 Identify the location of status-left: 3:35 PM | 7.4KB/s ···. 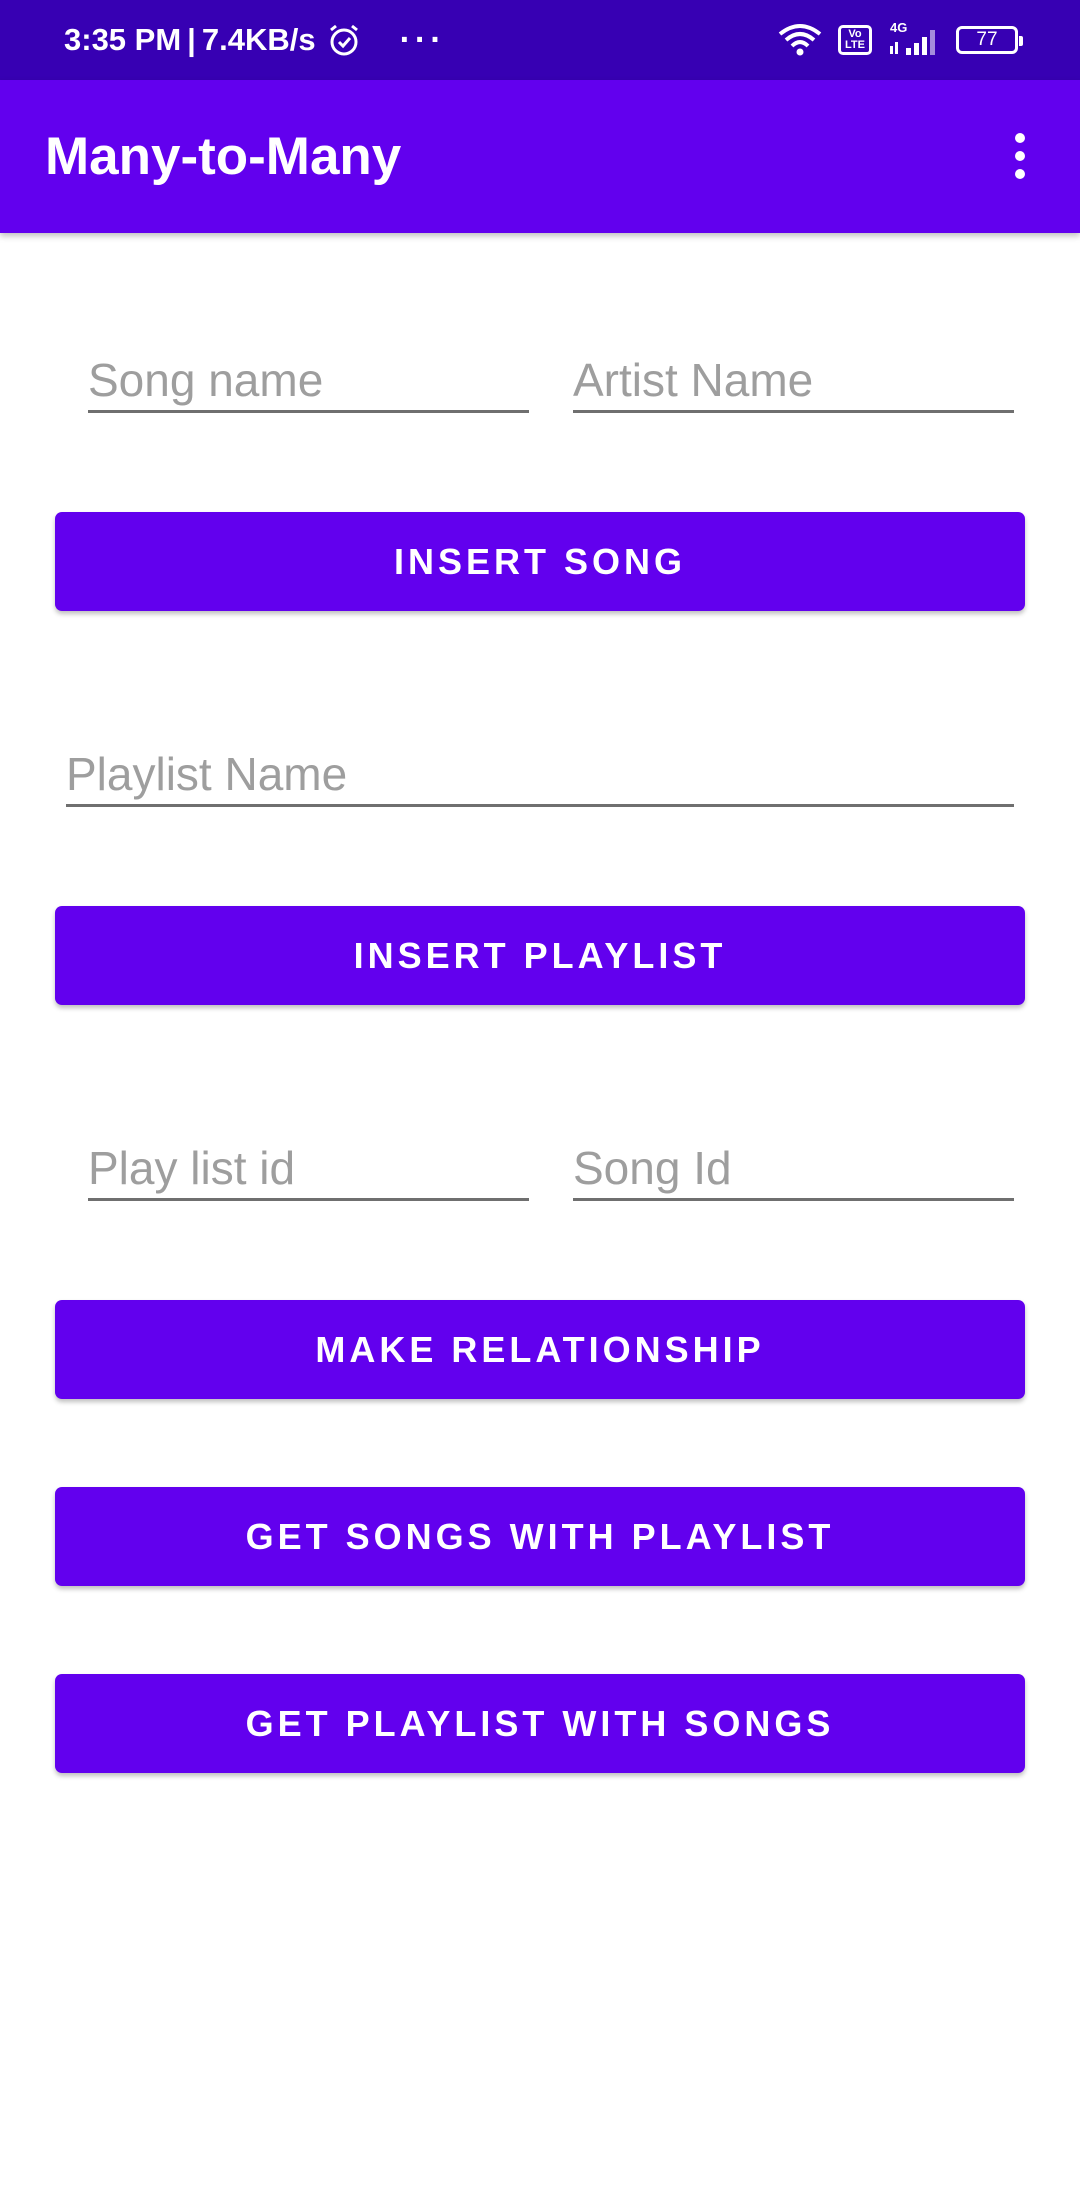
(255, 40).